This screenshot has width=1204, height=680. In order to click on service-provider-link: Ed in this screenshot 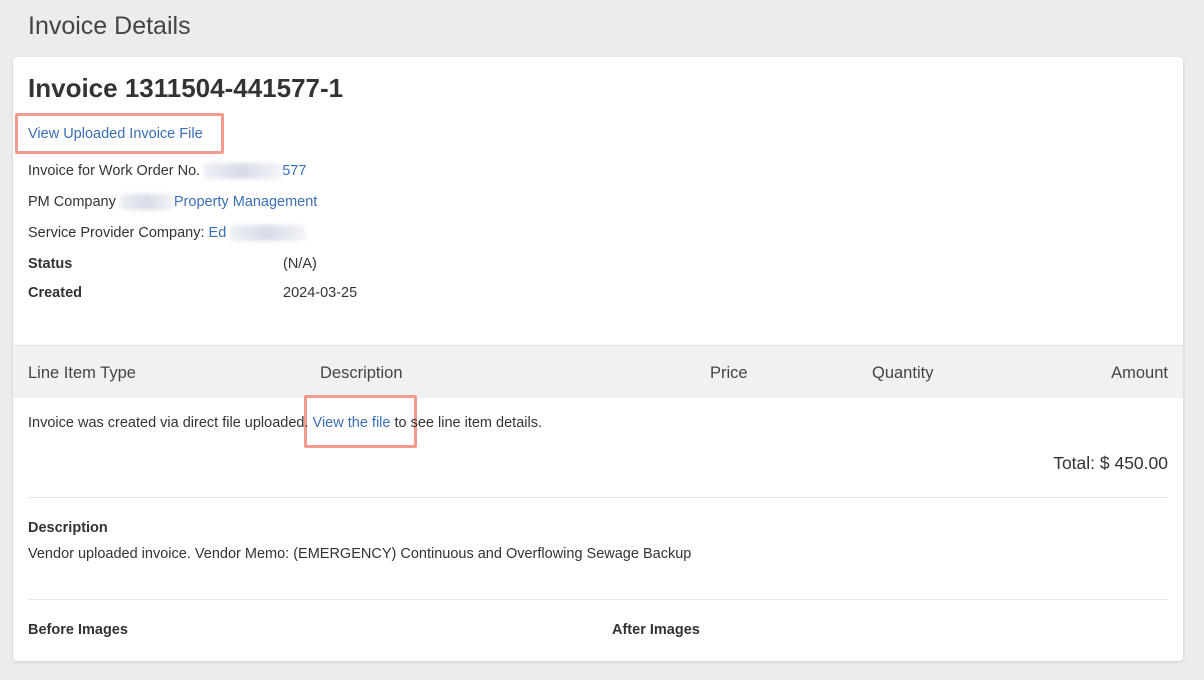, I will do `click(257, 233)`.